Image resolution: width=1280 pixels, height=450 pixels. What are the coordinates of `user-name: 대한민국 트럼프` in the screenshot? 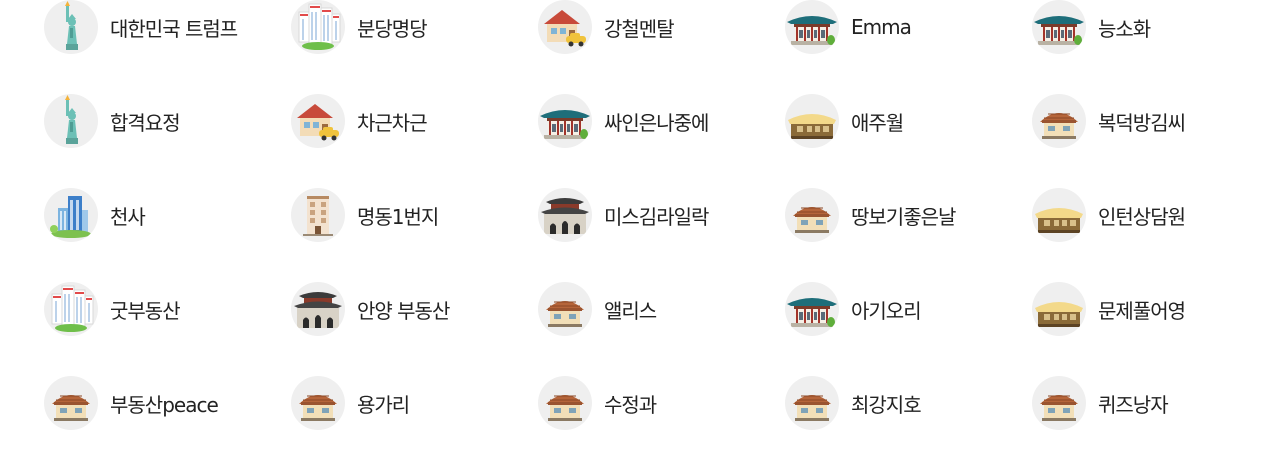 It's located at (174, 28).